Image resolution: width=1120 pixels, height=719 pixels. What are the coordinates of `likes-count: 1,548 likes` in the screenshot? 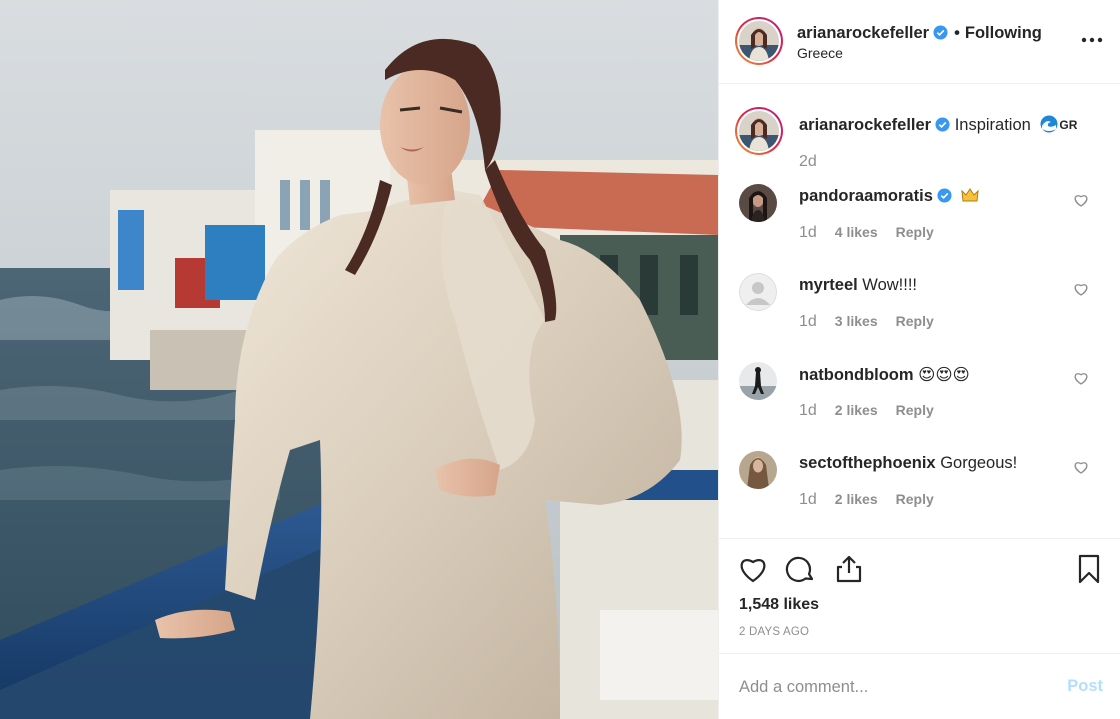 It's located at (779, 605).